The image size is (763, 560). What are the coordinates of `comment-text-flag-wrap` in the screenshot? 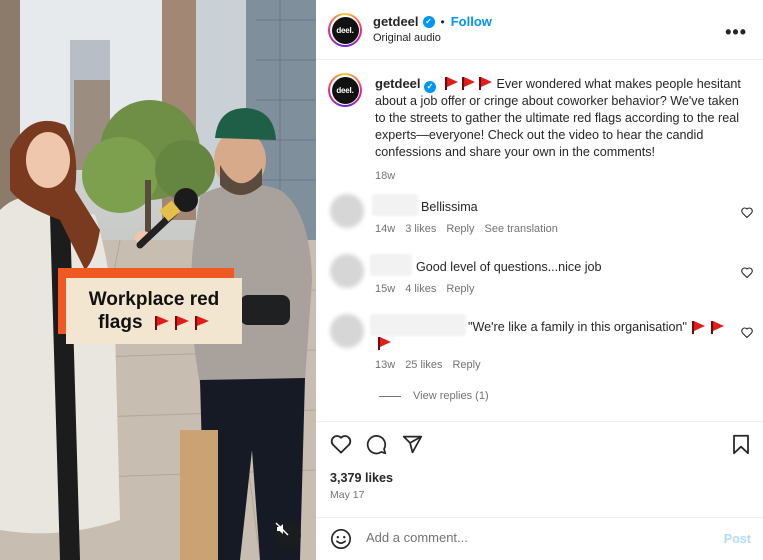 It's located at (384, 345).